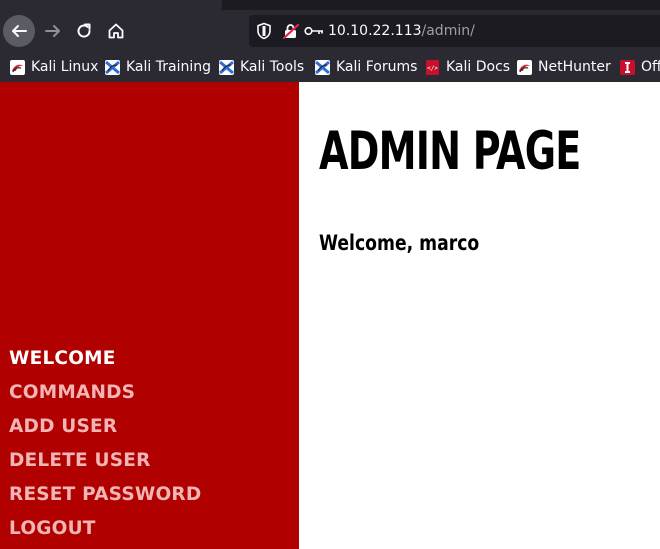 Image resolution: width=660 pixels, height=549 pixels. I want to click on offsec-icon, so click(627, 67).